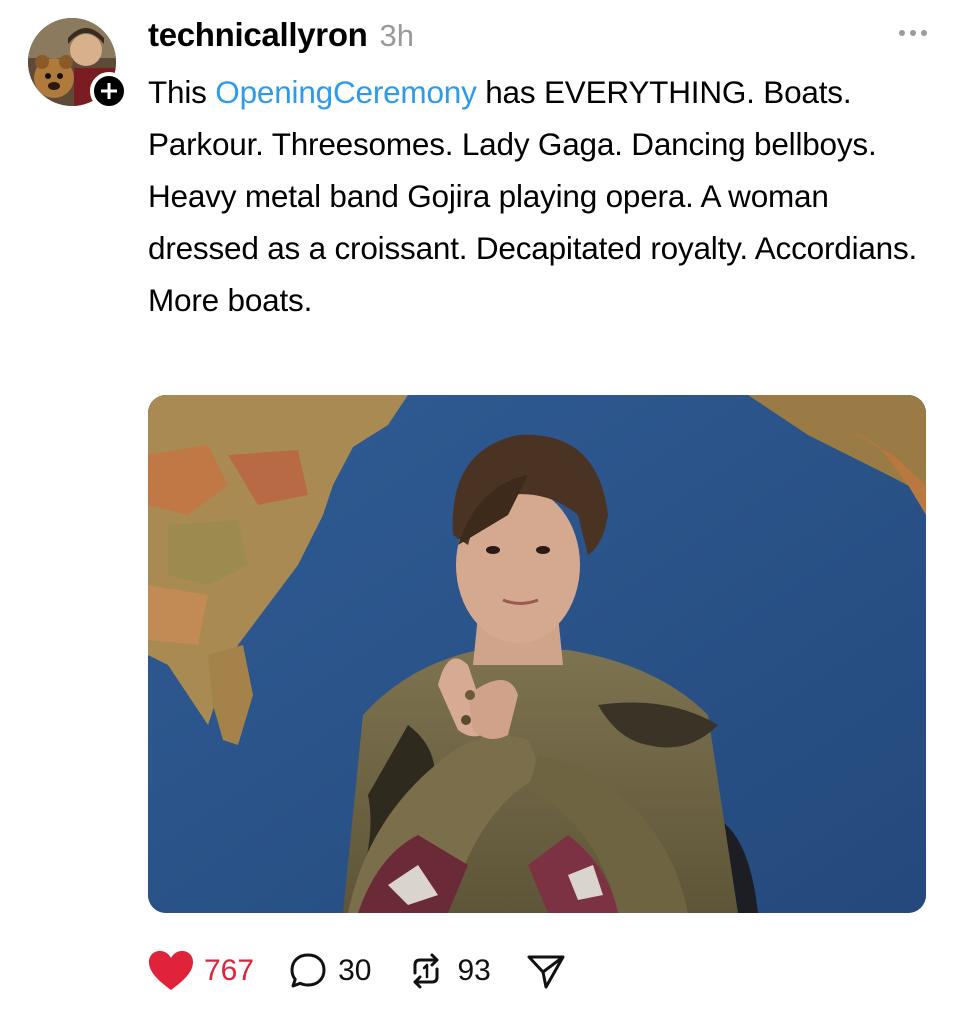 Image resolution: width=955 pixels, height=1023 pixels. I want to click on heart-filled-icon, so click(171, 970).